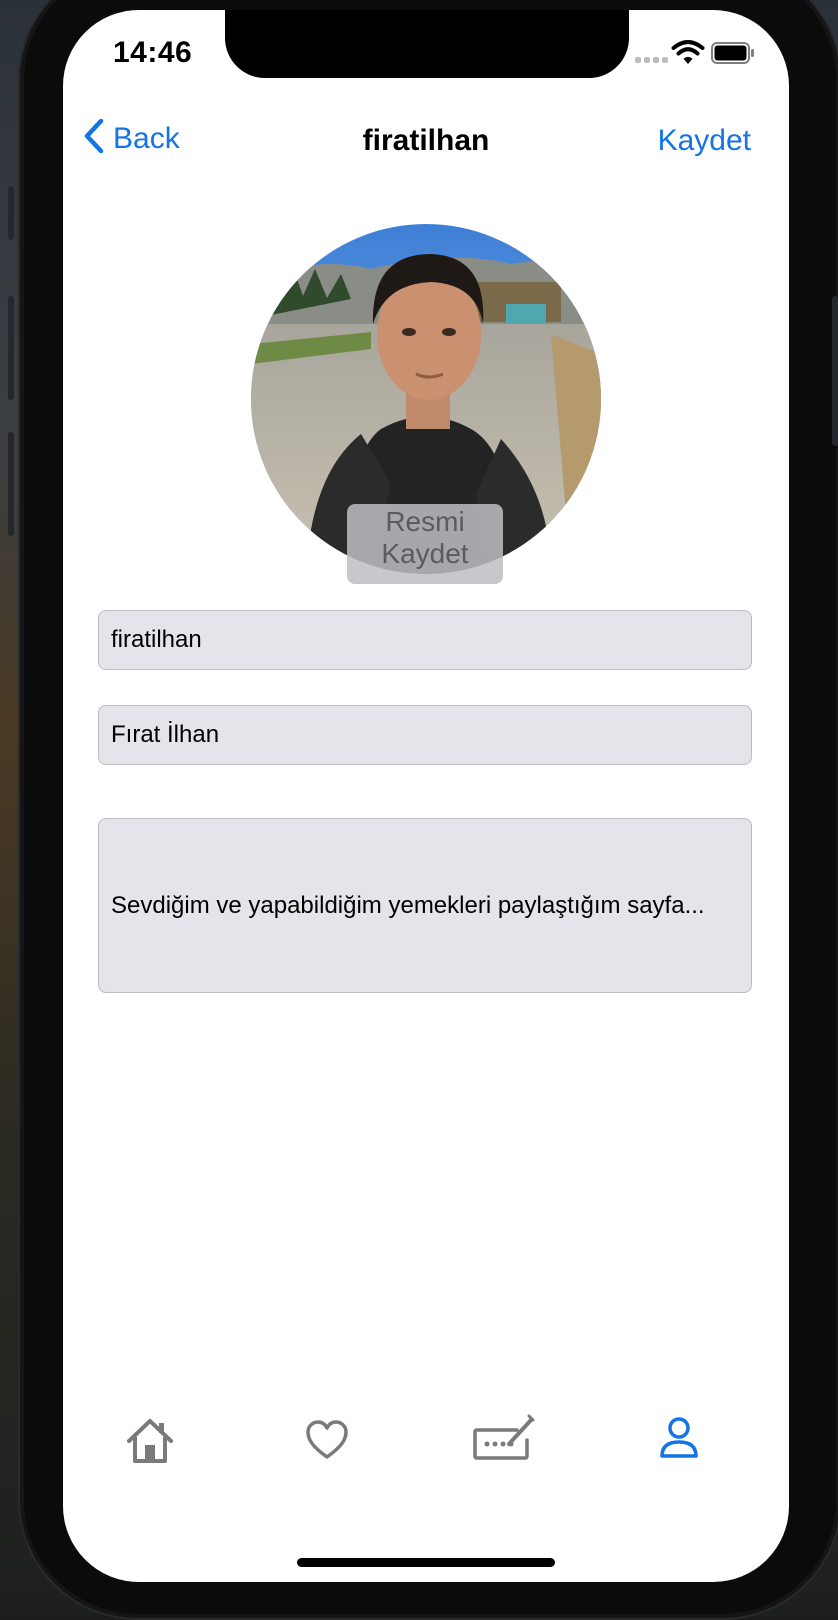 The height and width of the screenshot is (1620, 838). Describe the element at coordinates (835, 371) in the screenshot. I see `power-button` at that location.